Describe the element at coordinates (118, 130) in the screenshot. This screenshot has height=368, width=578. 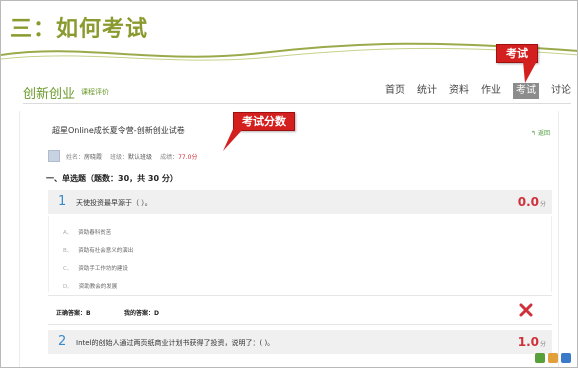
I see `paper-title: 超星Online成长夏令营-创新创业试卷` at that location.